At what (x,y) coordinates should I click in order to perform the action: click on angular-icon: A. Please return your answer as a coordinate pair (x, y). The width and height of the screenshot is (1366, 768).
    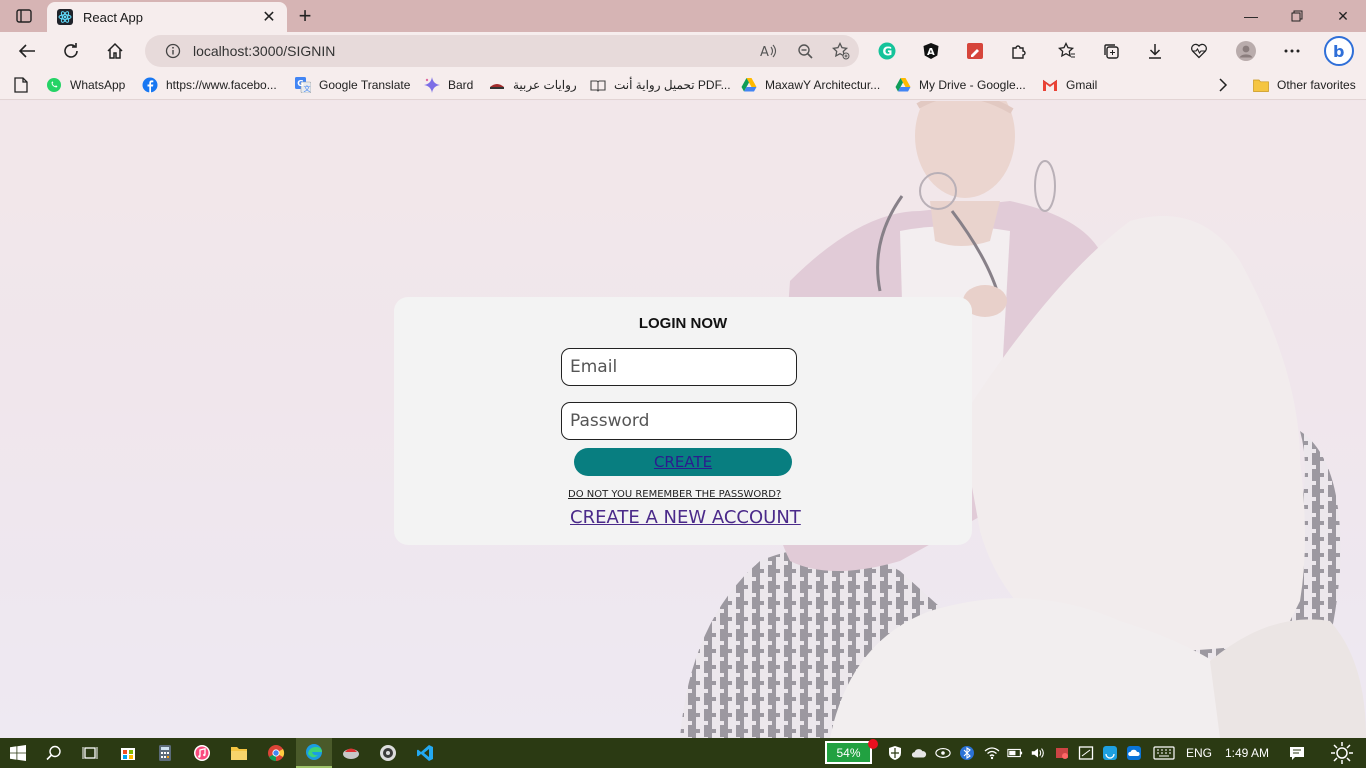
    Looking at the image, I should click on (931, 51).